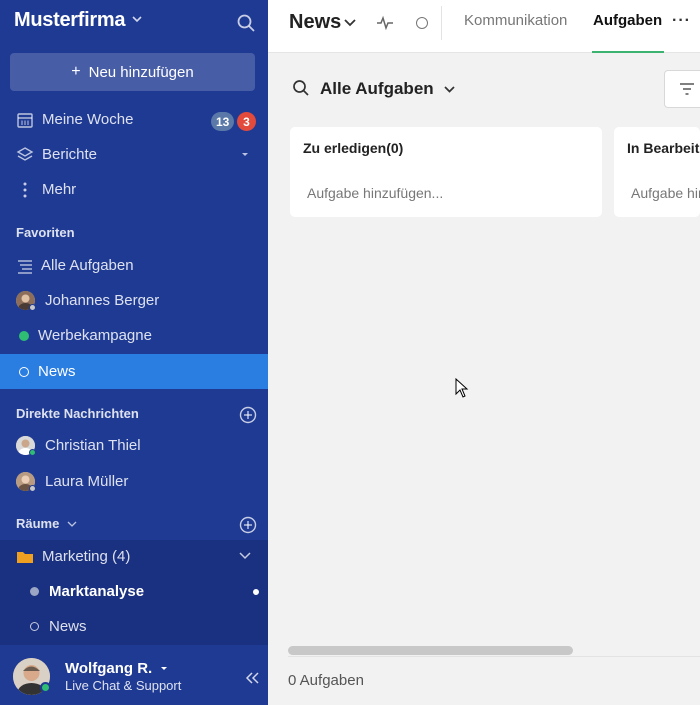 The width and height of the screenshot is (700, 705). Describe the element at coordinates (134, 556) in the screenshot. I see `room-folder-marketing: Marketing (4)` at that location.